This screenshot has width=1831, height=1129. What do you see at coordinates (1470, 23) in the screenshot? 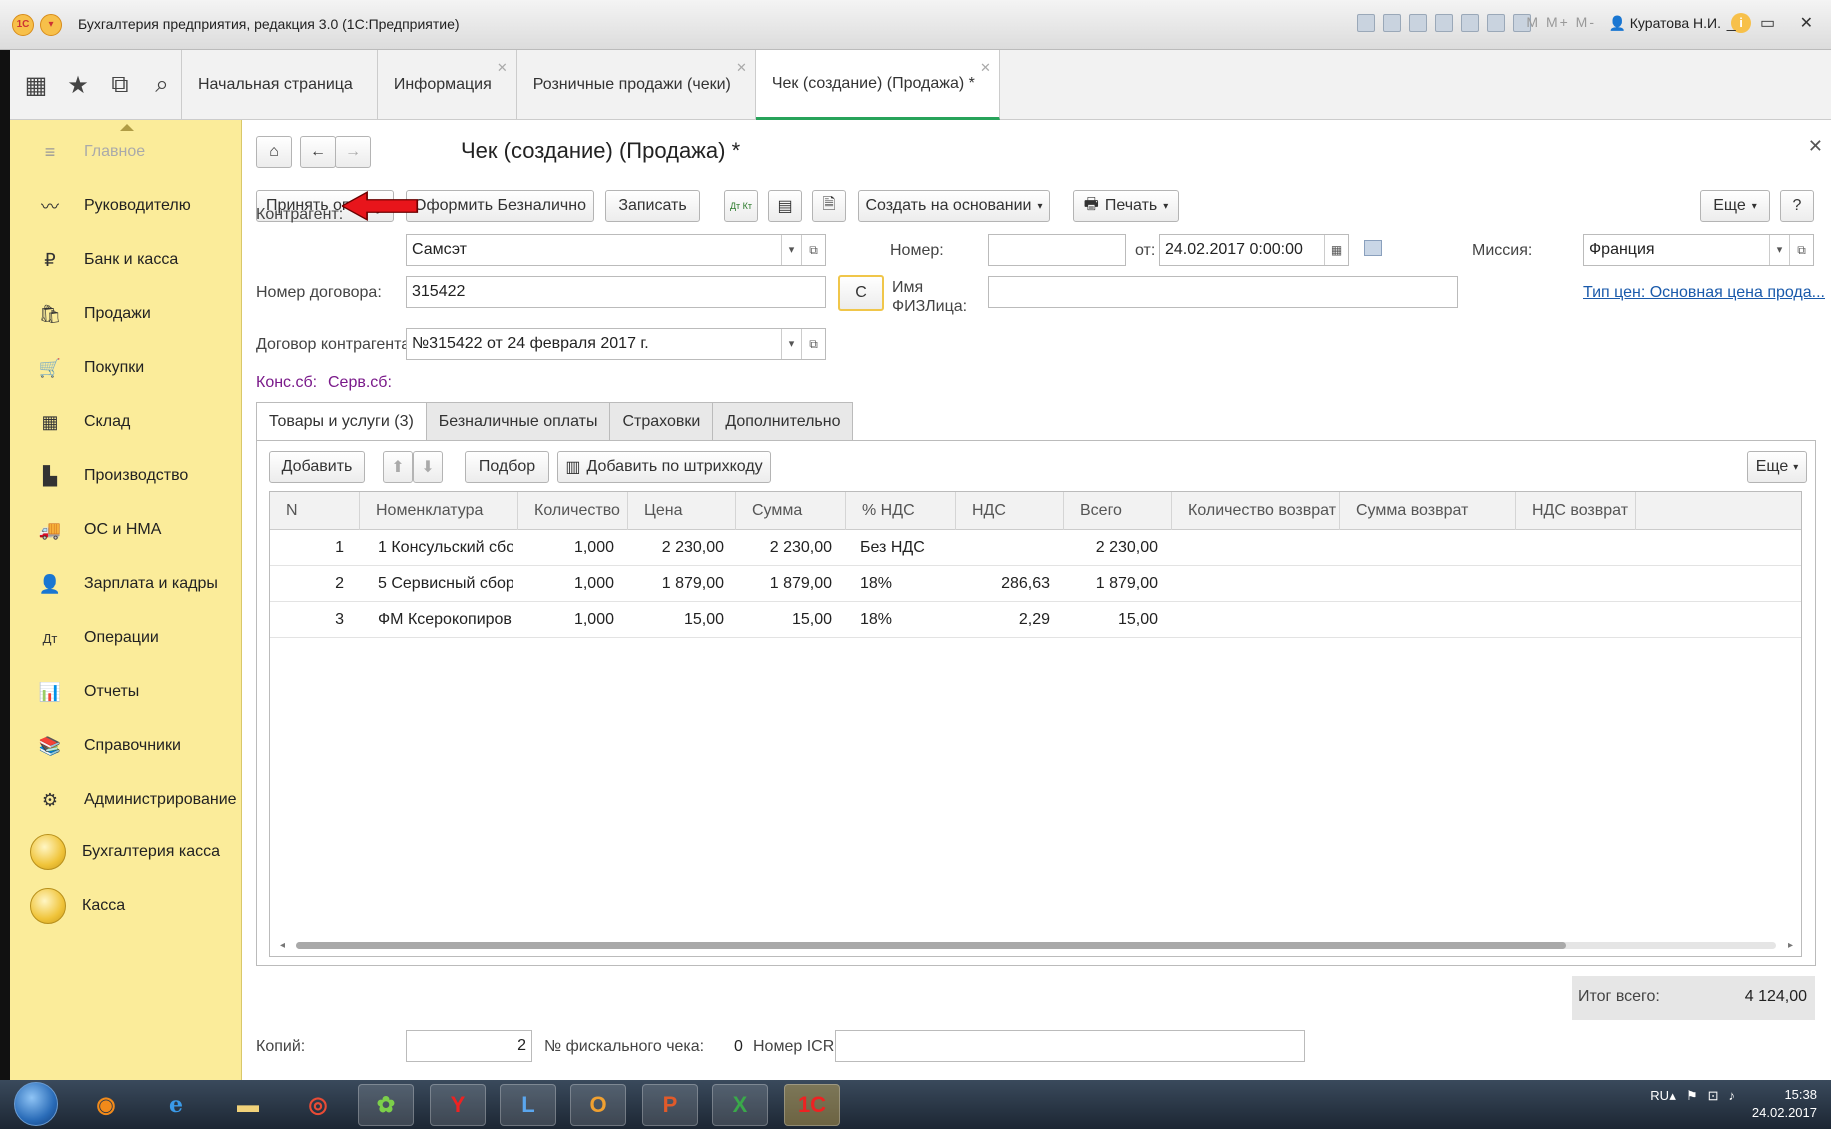
I see `history-icon` at bounding box center [1470, 23].